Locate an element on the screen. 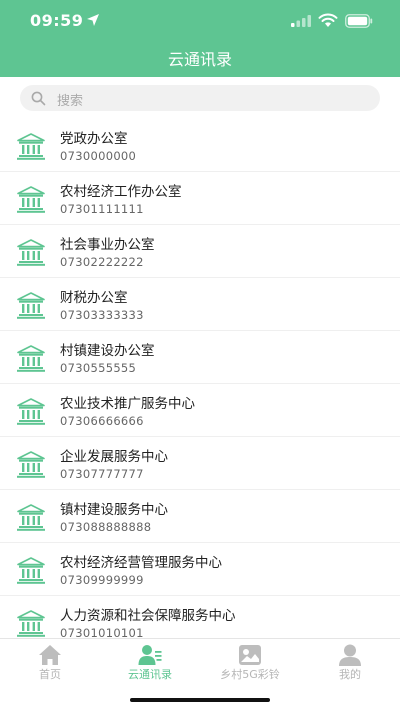 The image size is (400, 710). list-item: 党政办公室 0730000000 is located at coordinates (200, 145).